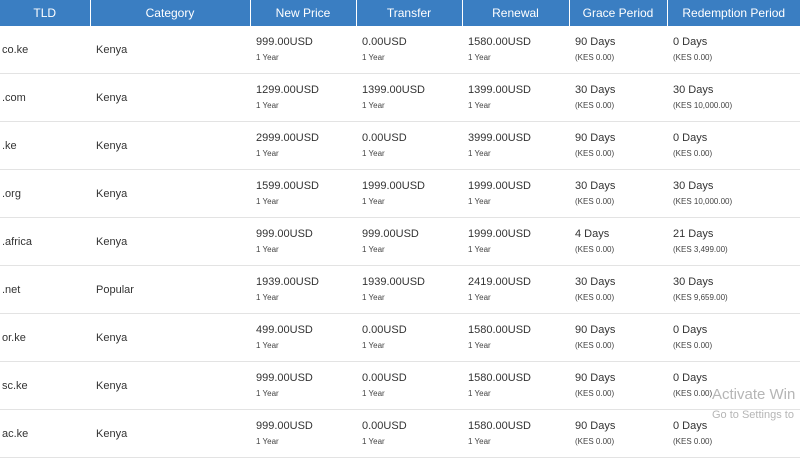  I want to click on renewal-cell: 3999.00USD 1 Year, so click(515, 145).